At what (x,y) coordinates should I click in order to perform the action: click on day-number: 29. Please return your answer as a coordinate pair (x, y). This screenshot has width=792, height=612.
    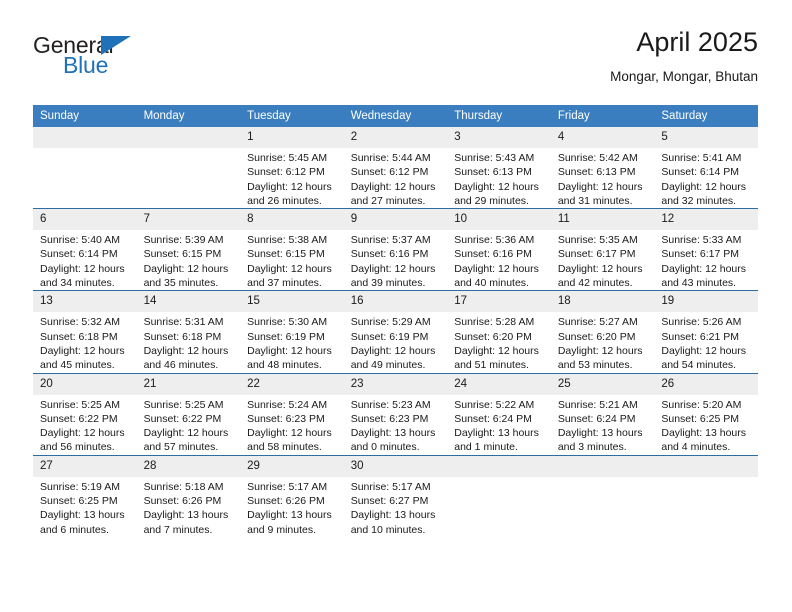
    Looking at the image, I should click on (292, 466).